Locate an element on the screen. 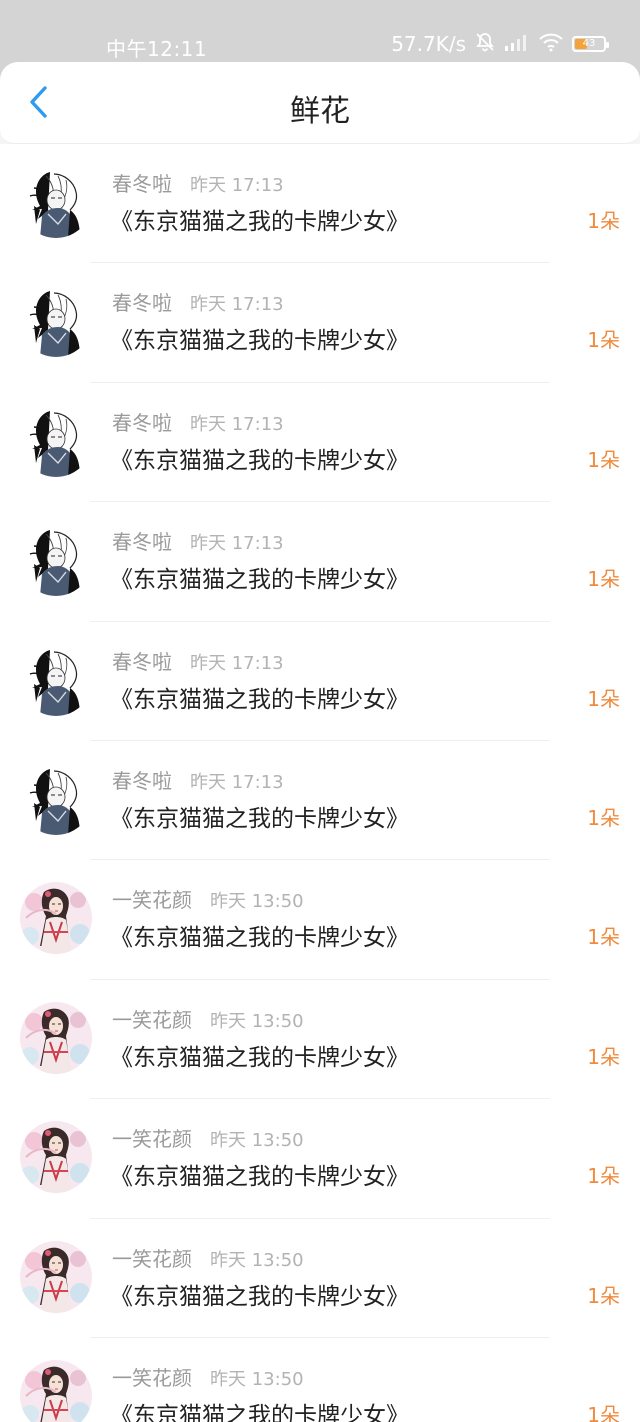  battery-level: 43 is located at coordinates (589, 43).